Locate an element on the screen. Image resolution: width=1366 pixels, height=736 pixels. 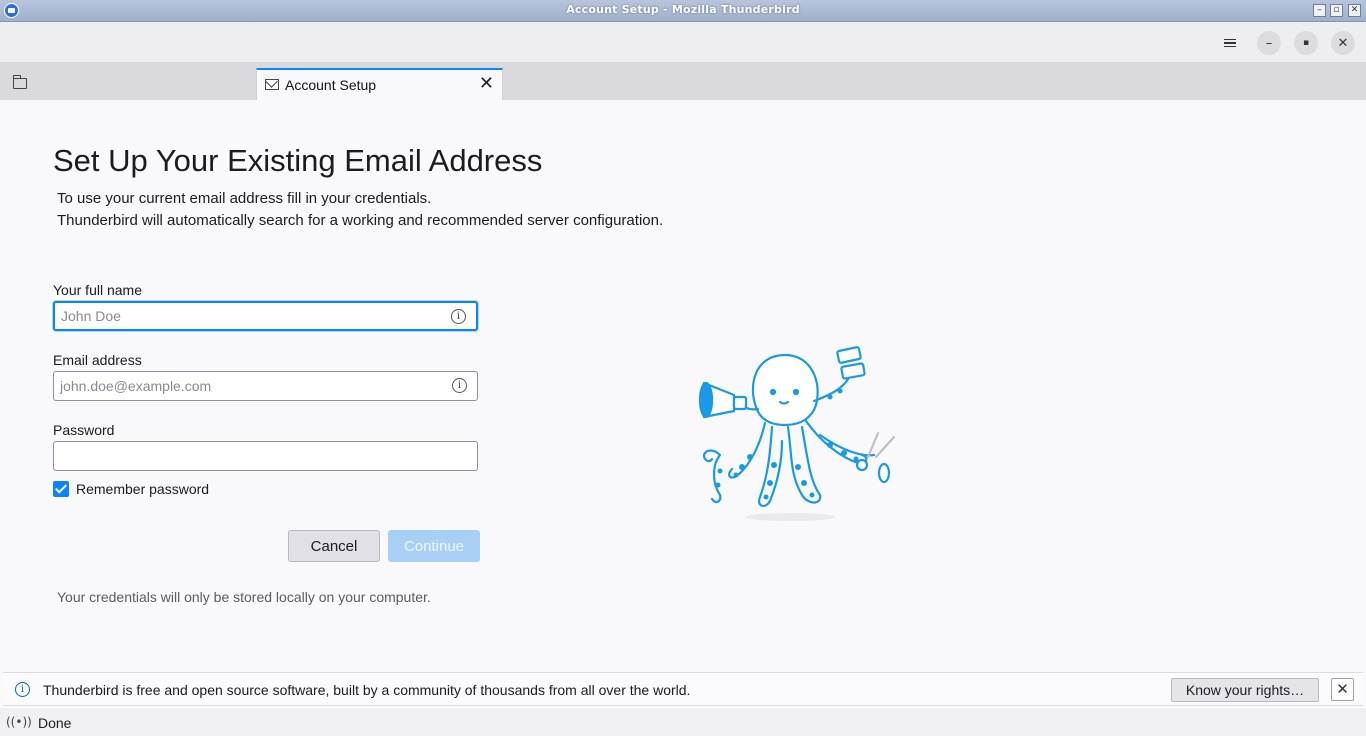
tab-mail-folders is located at coordinates (127, 84).